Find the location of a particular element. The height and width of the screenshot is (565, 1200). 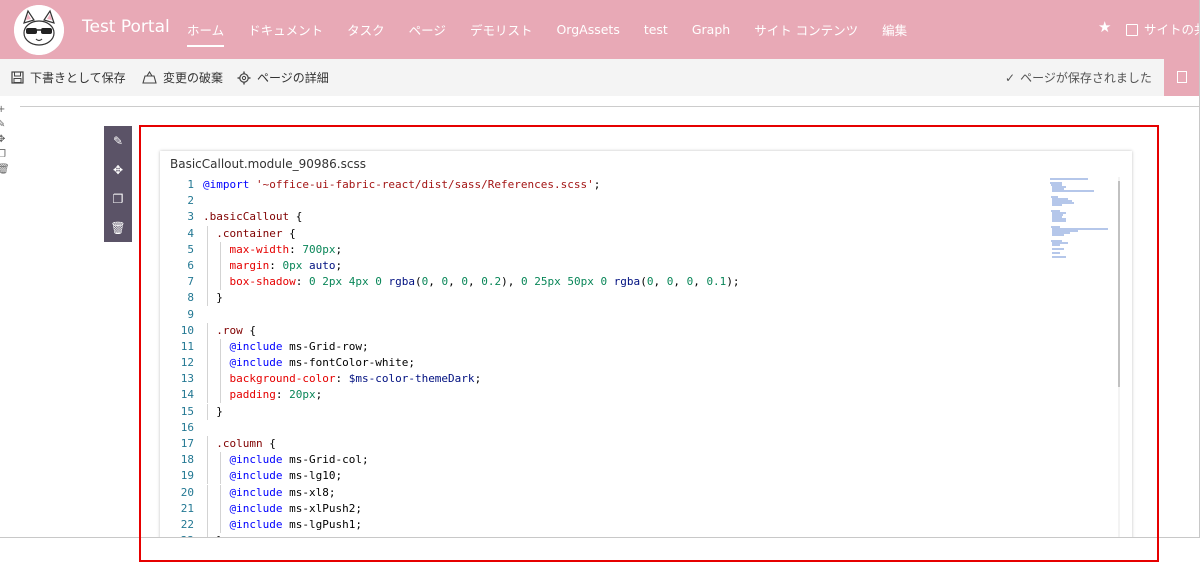

nav-item-demolist: デモリスト is located at coordinates (501, 29).